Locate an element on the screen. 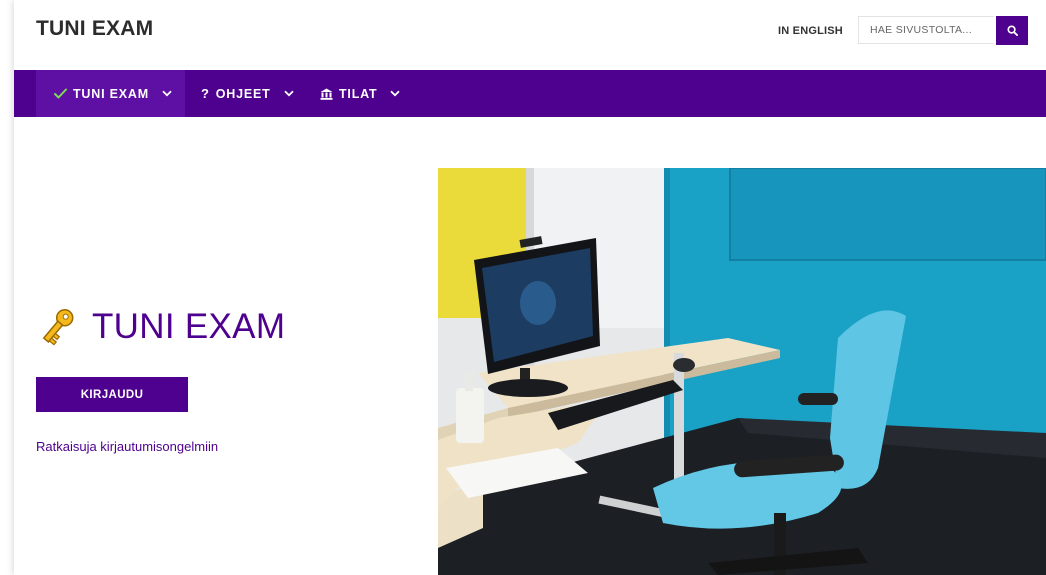 This screenshot has width=1046, height=575. hero-heading: TUNI EXAM is located at coordinates (160, 327).